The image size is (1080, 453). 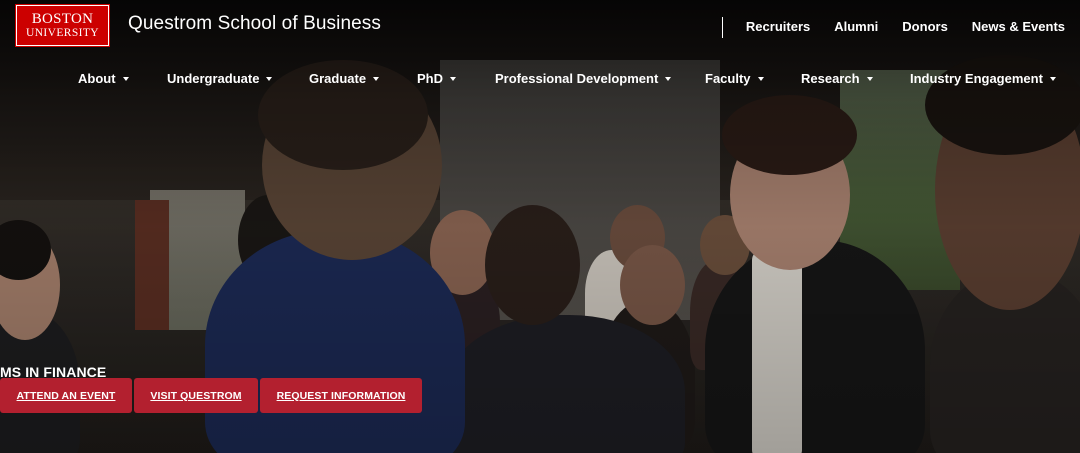 I want to click on nav-item-label: Faculty, so click(x=728, y=78).